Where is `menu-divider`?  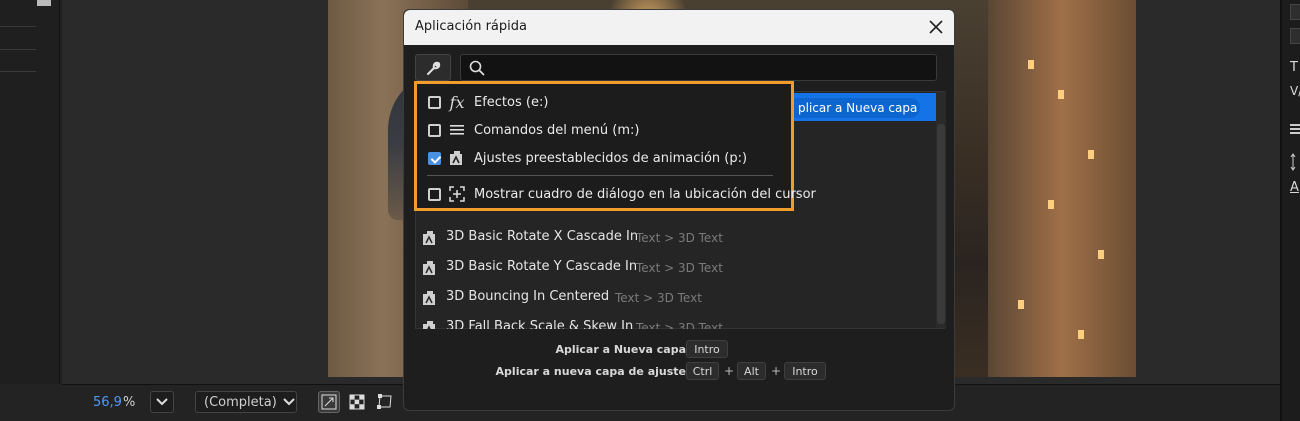
menu-divider is located at coordinates (600, 175).